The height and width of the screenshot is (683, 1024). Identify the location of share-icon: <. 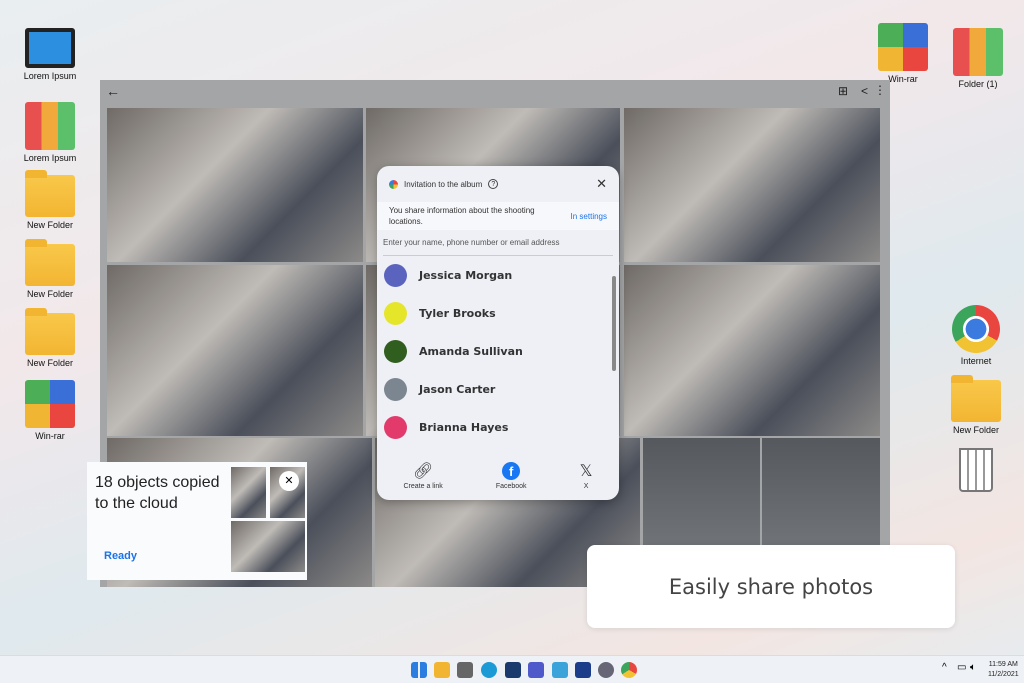
(864, 91).